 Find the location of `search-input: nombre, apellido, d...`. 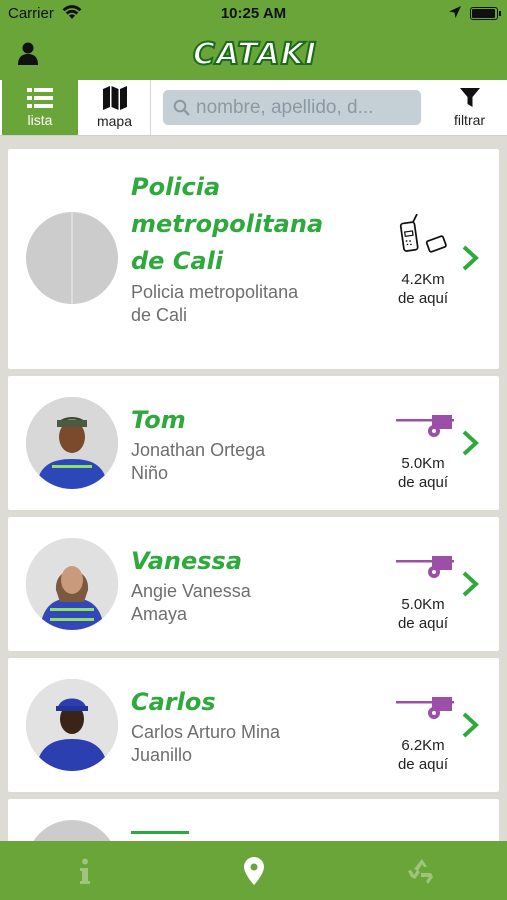

search-input: nombre, apellido, d... is located at coordinates (292, 107).